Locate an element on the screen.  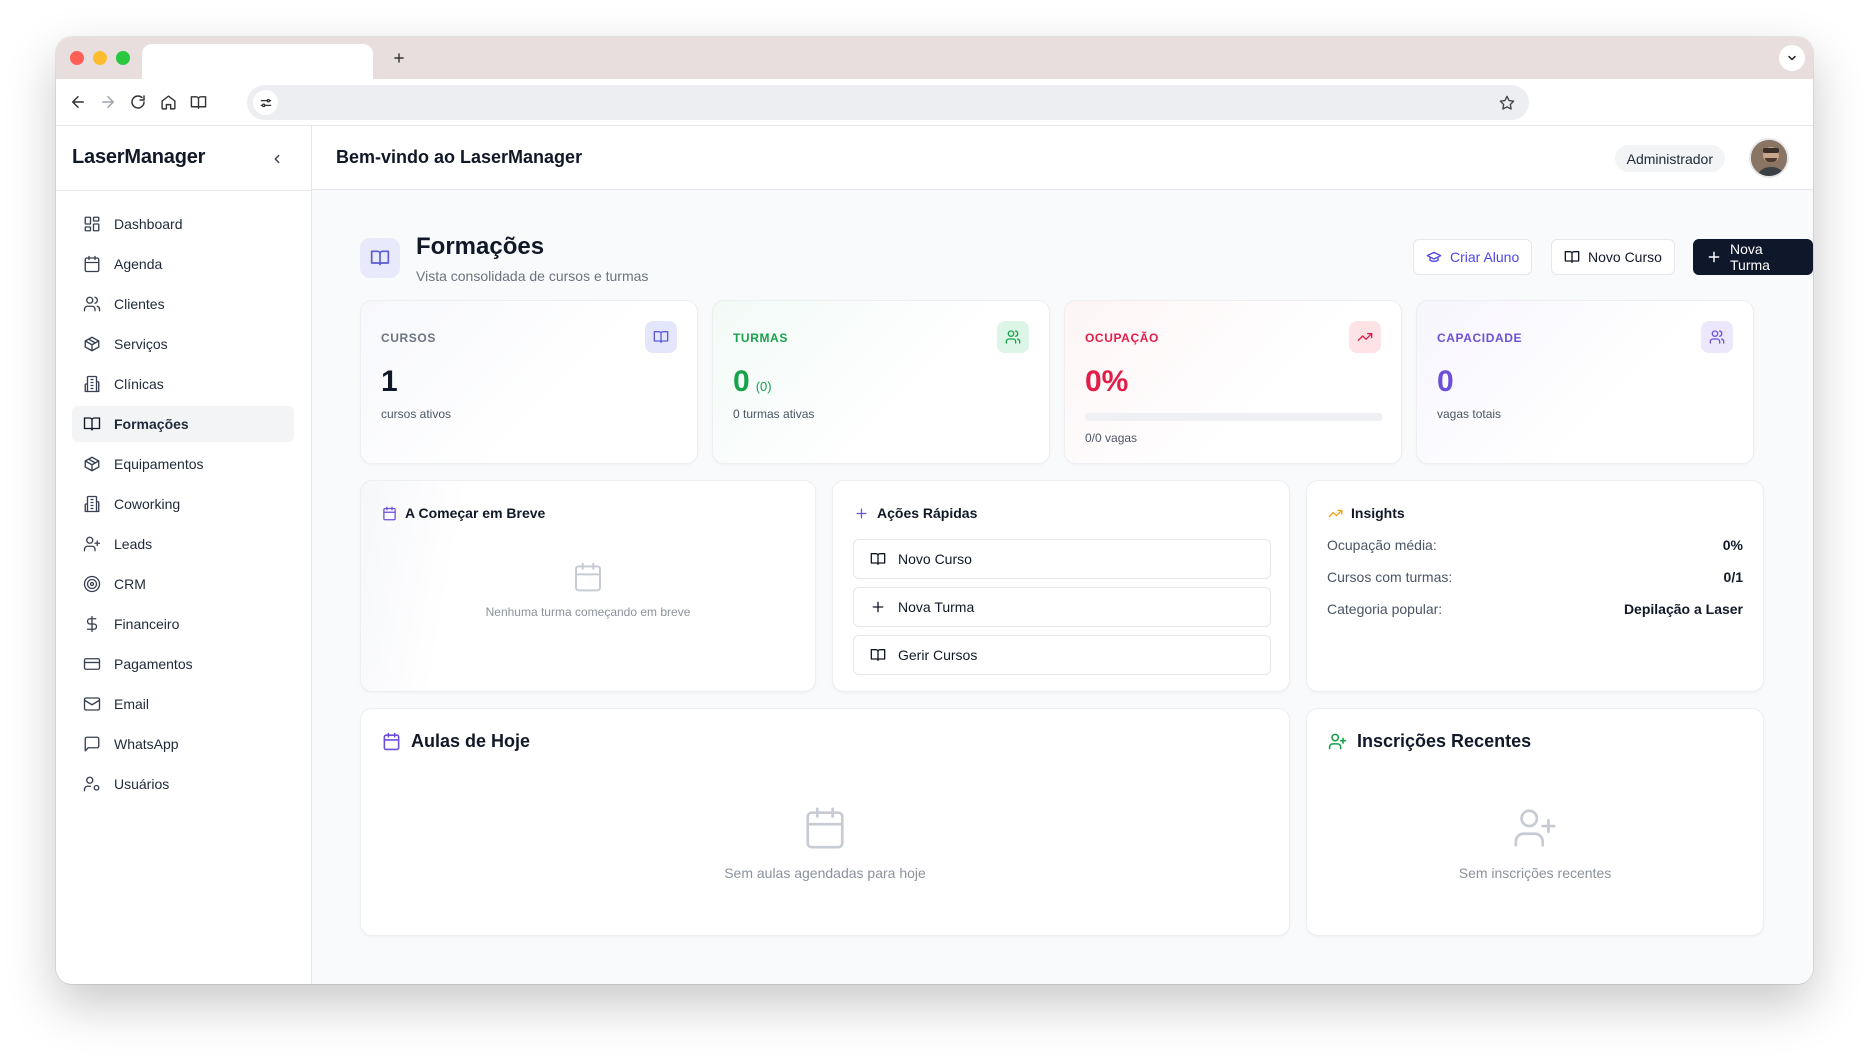
mail-icon is located at coordinates (92, 704).